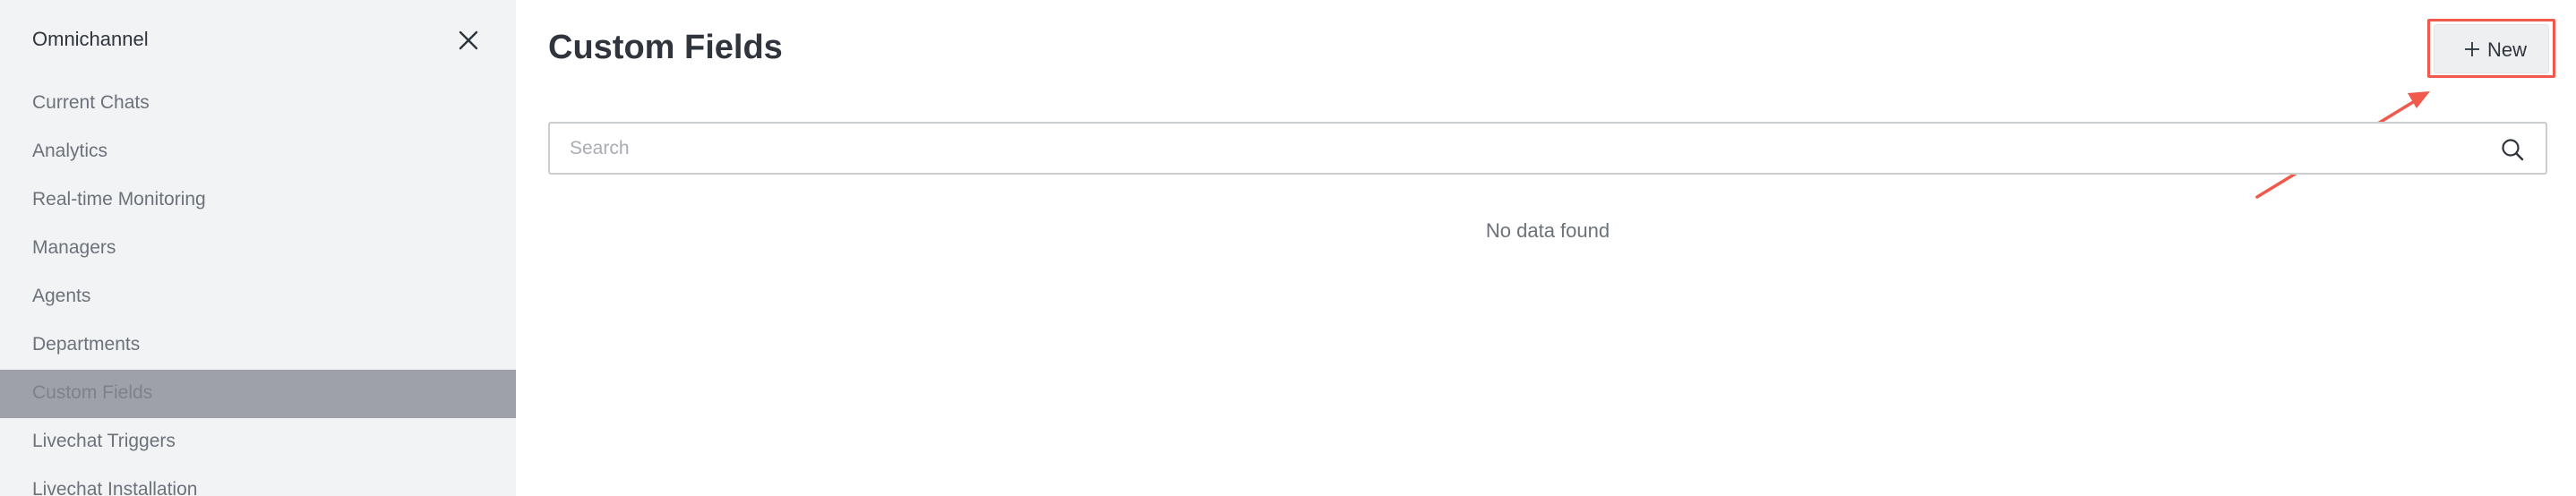 Image resolution: width=2576 pixels, height=496 pixels. Describe the element at coordinates (2472, 49) in the screenshot. I see `plus-icon` at that location.